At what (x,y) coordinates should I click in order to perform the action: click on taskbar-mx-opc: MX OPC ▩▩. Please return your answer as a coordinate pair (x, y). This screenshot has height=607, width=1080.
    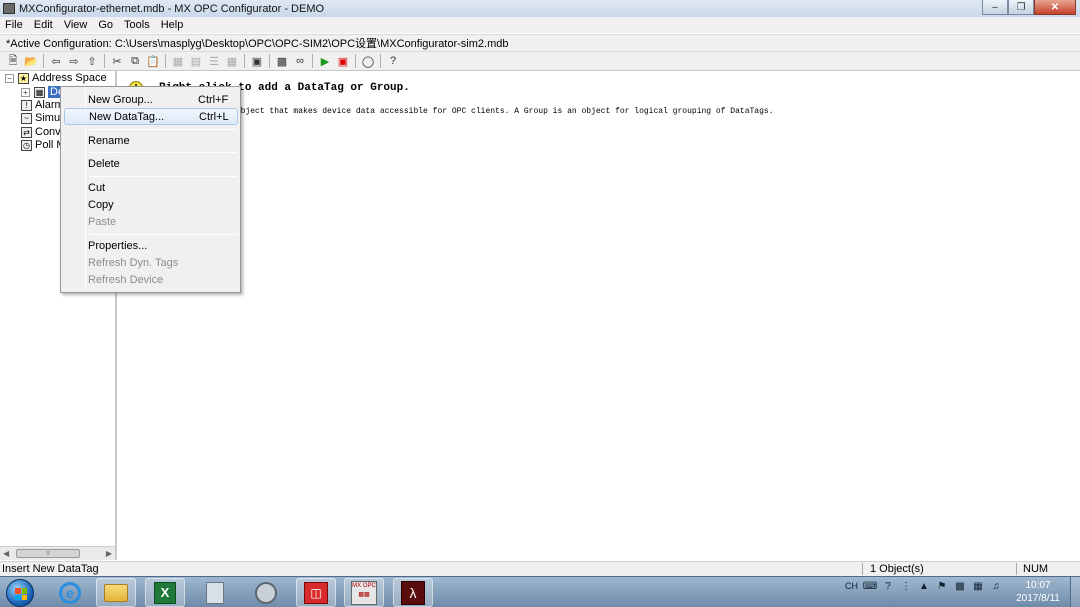
    Looking at the image, I should click on (364, 592).